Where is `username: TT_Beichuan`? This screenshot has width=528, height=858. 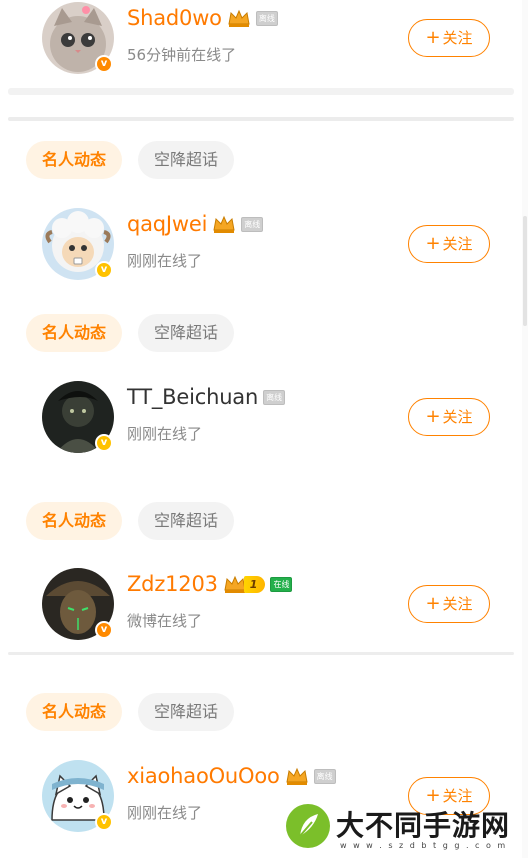
username: TT_Beichuan is located at coordinates (192, 397).